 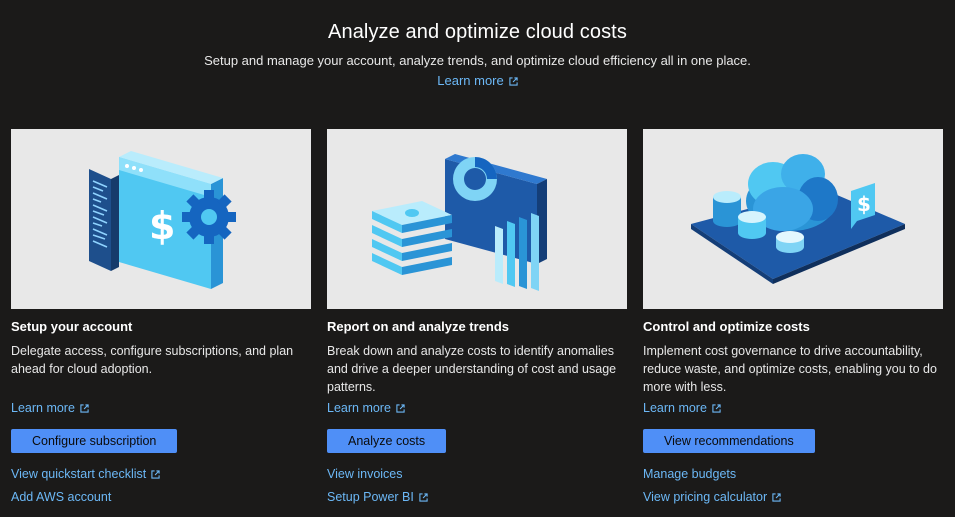 What do you see at coordinates (61, 497) in the screenshot?
I see `add-aws-account-link: Add AWS account` at bounding box center [61, 497].